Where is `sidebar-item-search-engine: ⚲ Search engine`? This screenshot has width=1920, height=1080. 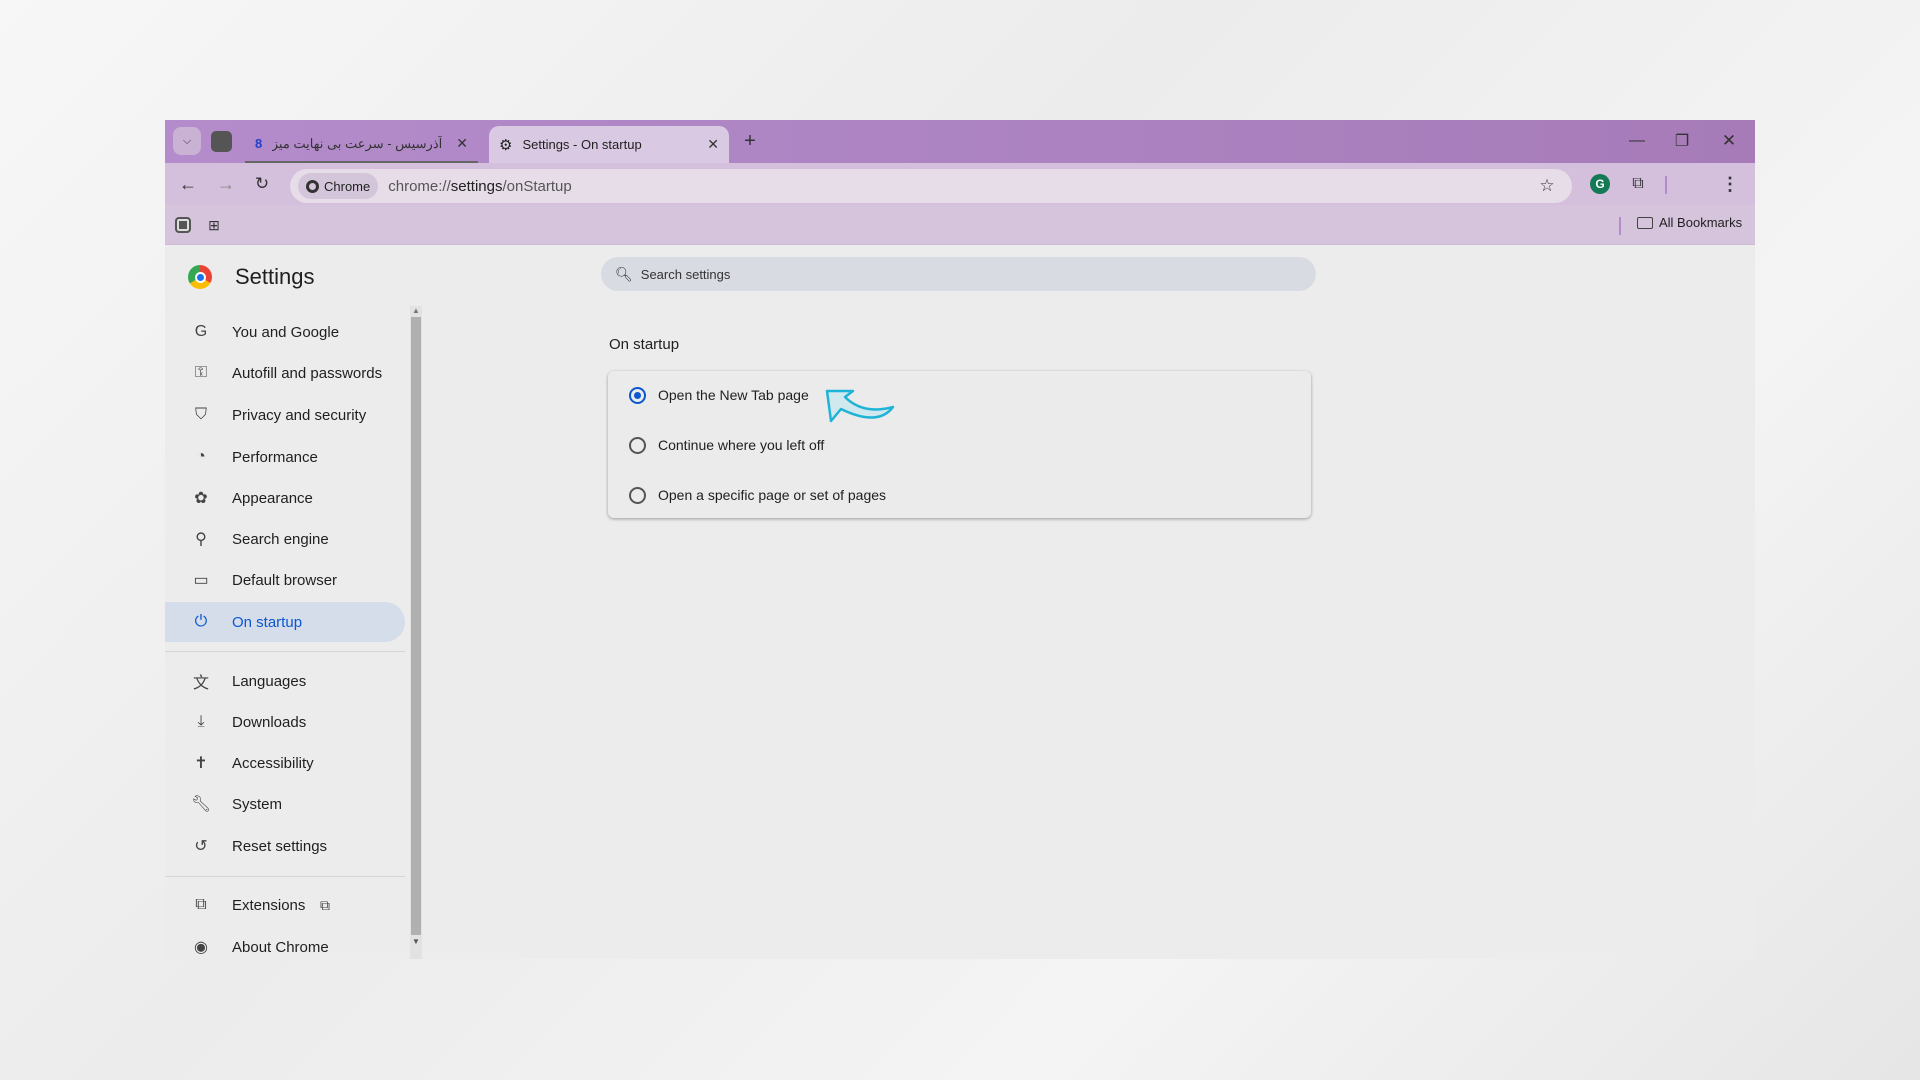 sidebar-item-search-engine: ⚲ Search engine is located at coordinates (285, 539).